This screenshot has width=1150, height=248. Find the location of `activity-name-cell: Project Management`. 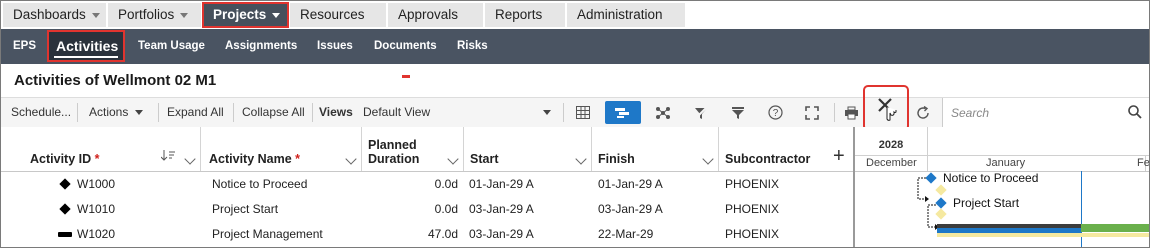

activity-name-cell: Project Management is located at coordinates (267, 234).